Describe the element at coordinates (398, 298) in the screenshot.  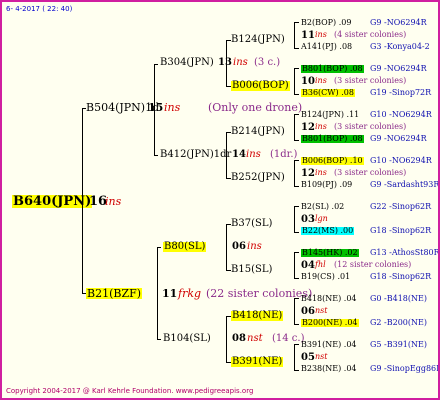
I see `g4-line: G0 -B418(NE)` at that location.